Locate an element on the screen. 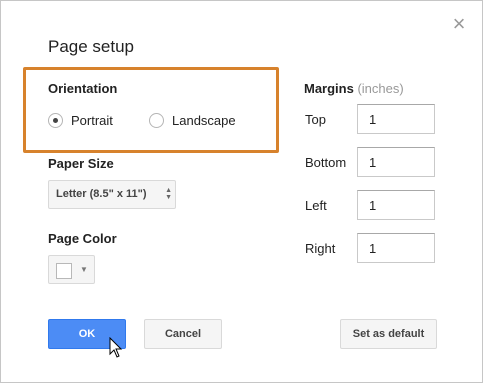 This screenshot has width=483, height=383. orientation-label: Orientation is located at coordinates (83, 88).